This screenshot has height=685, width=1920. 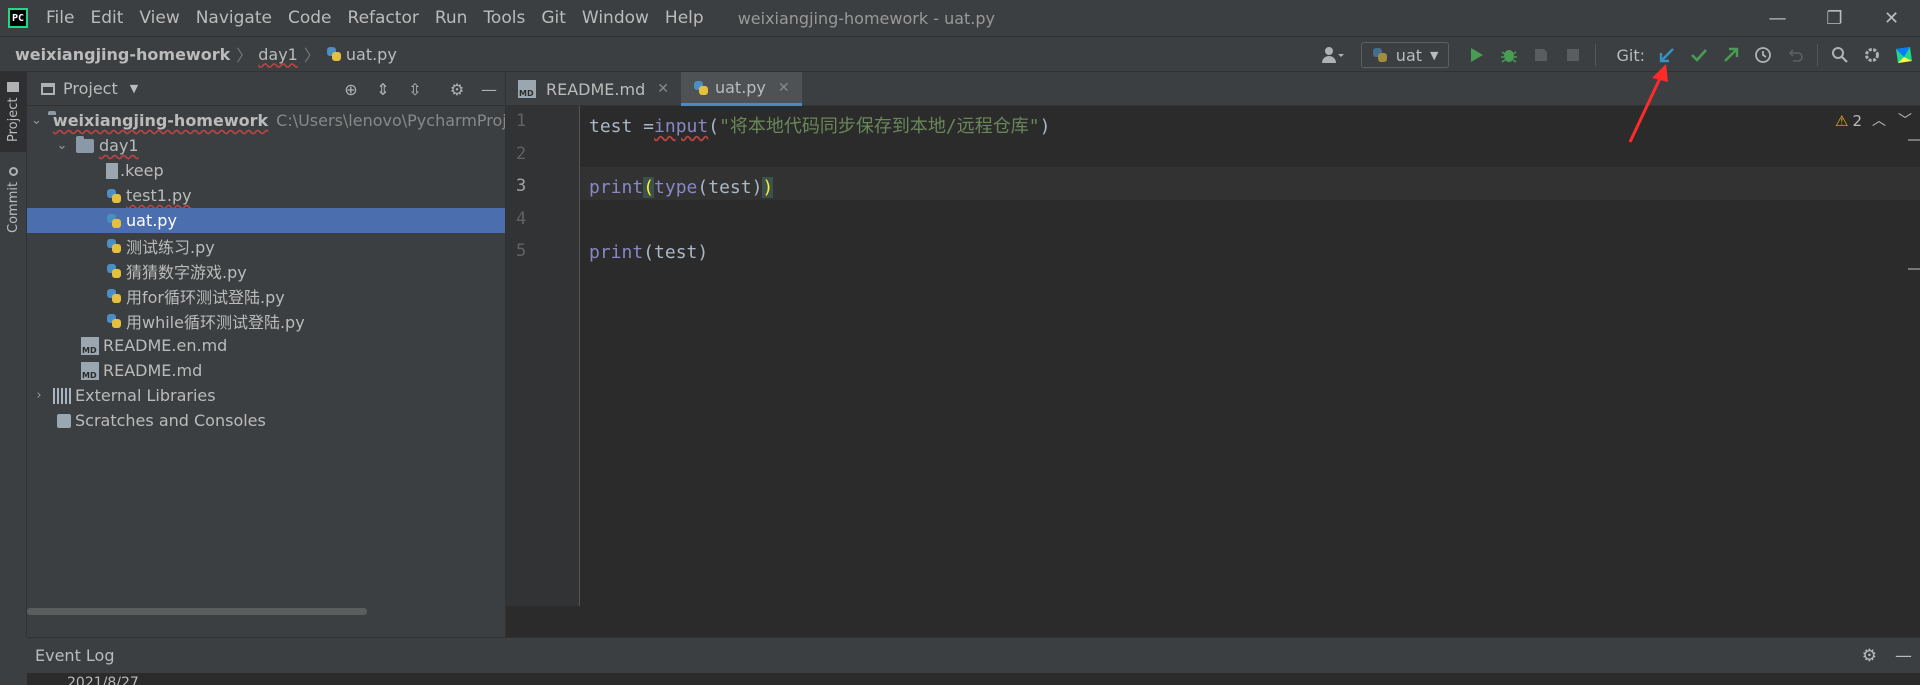 What do you see at coordinates (593, 89) in the screenshot?
I see `tab-readme: MD README.md ✕` at bounding box center [593, 89].